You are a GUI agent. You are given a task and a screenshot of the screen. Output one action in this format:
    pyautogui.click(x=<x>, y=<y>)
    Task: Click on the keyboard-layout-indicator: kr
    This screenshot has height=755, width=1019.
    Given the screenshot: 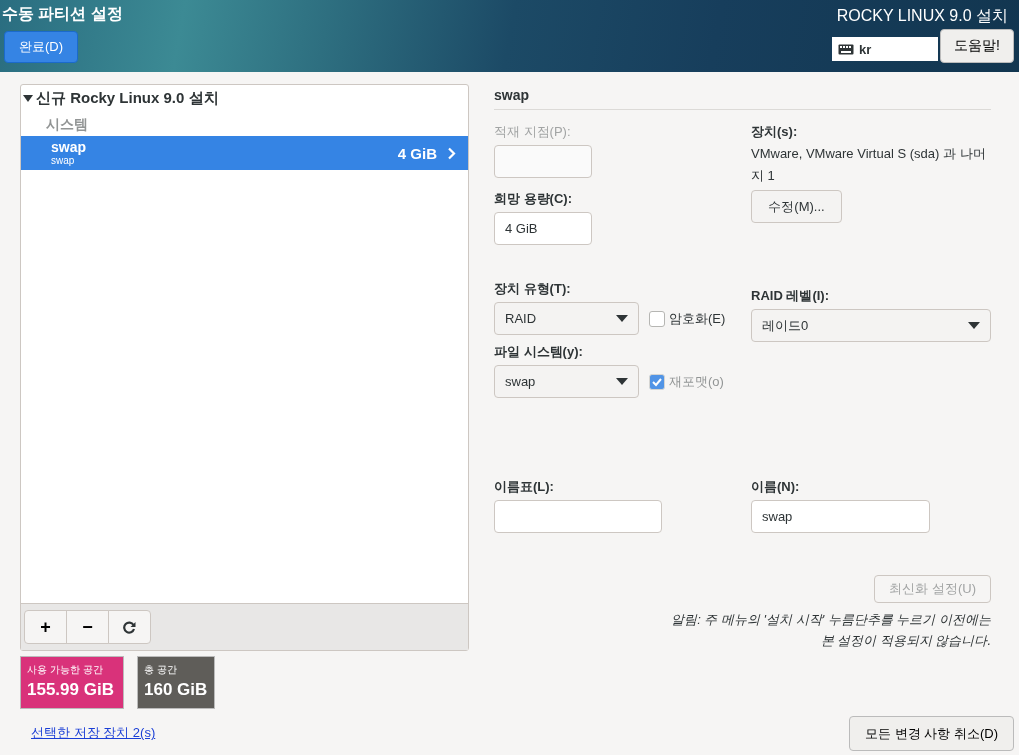 What is the action you would take?
    pyautogui.click(x=885, y=49)
    